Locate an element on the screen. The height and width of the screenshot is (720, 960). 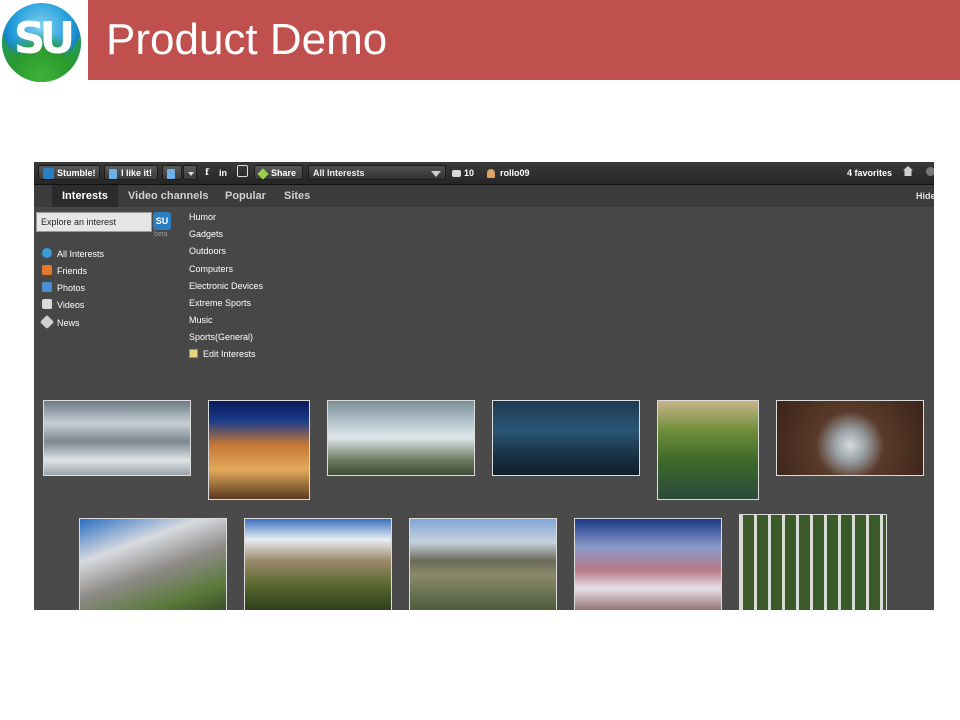
edit-interests-label: Edit Interests is located at coordinates (229, 354).